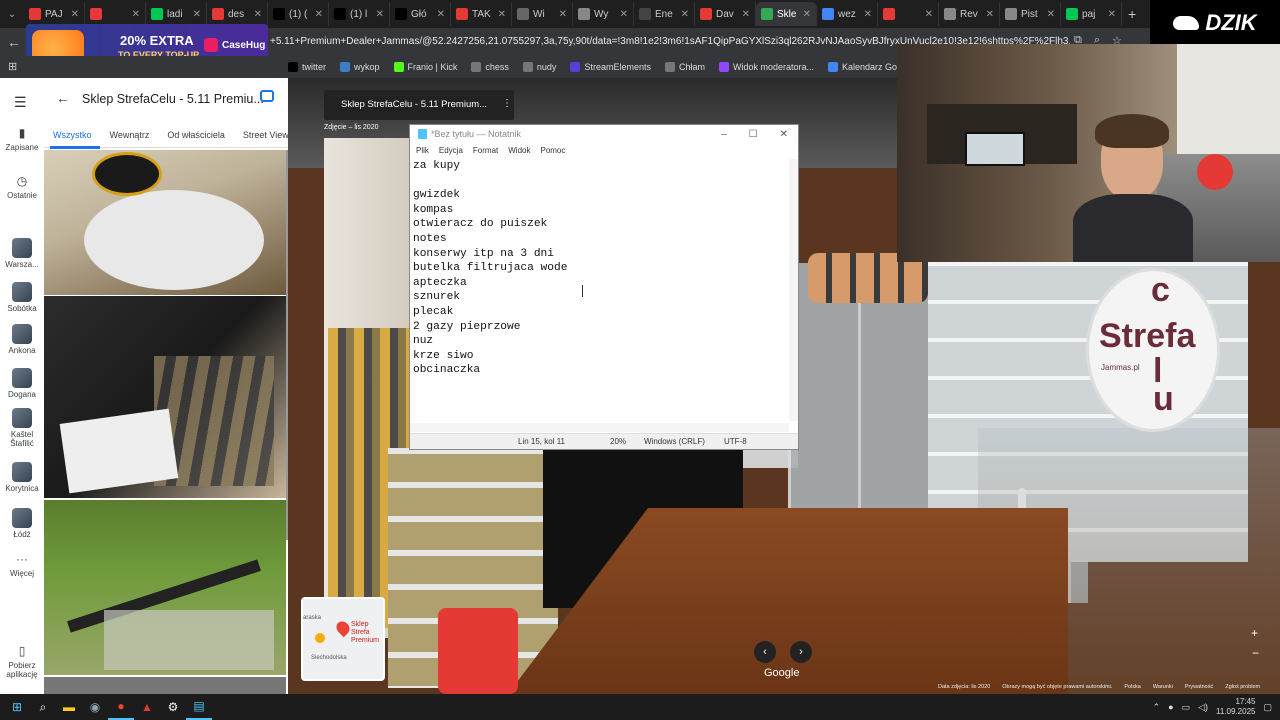 This screenshot has height=720, width=1280. Describe the element at coordinates (237, 14) in the screenshot. I see `browser-tab: des ✕` at that location.